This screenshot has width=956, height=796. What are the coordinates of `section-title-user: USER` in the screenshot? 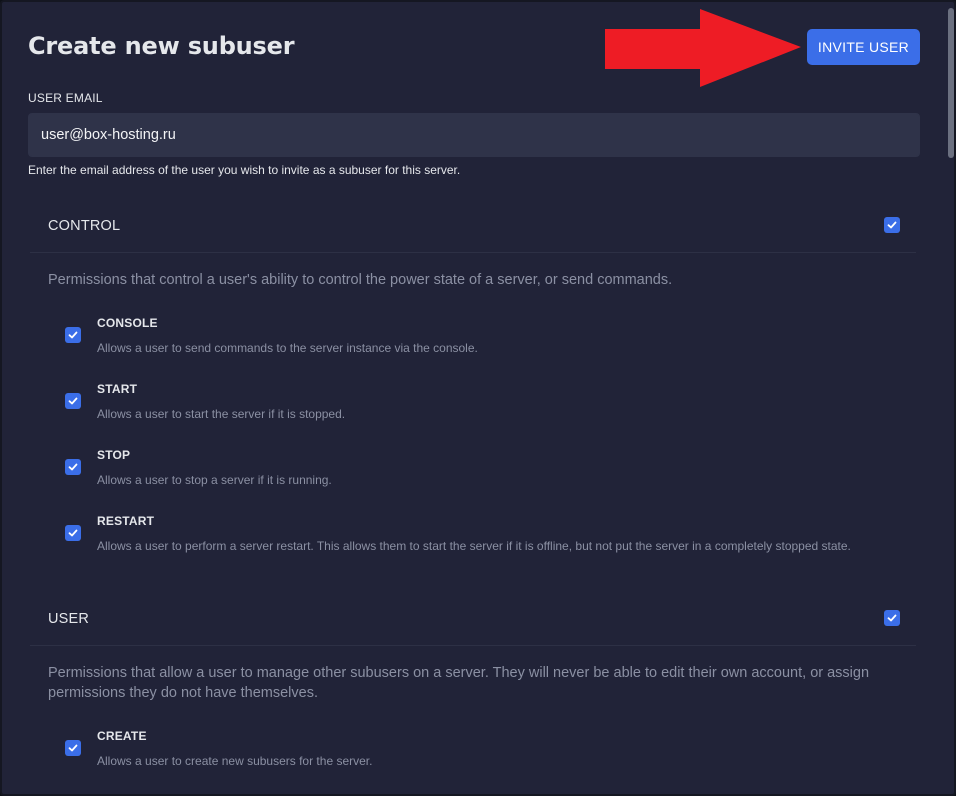 It's located at (69, 619).